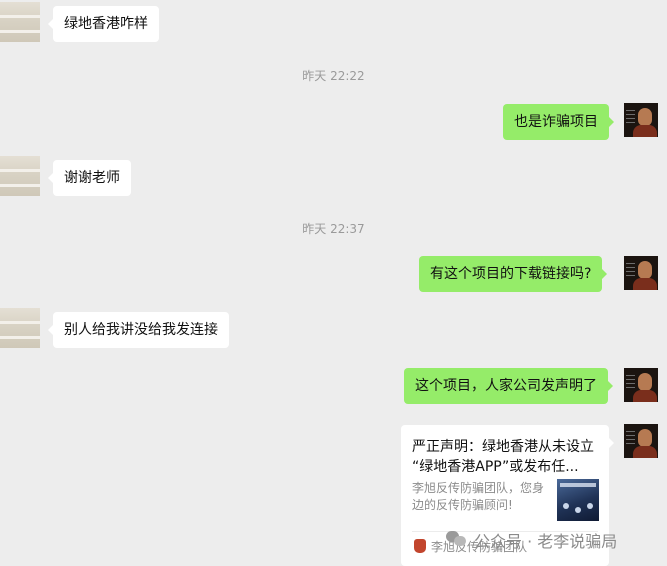 This screenshot has width=667, height=566. What do you see at coordinates (89, 178) in the screenshot?
I see `incoming-message-bubble: 谢谢老师` at bounding box center [89, 178].